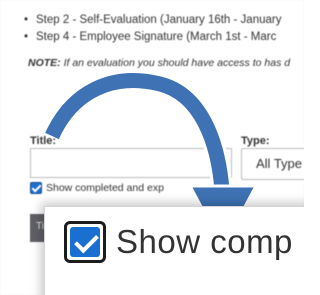  What do you see at coordinates (44, 63) in the screenshot?
I see `note-label: NOTE:` at bounding box center [44, 63].